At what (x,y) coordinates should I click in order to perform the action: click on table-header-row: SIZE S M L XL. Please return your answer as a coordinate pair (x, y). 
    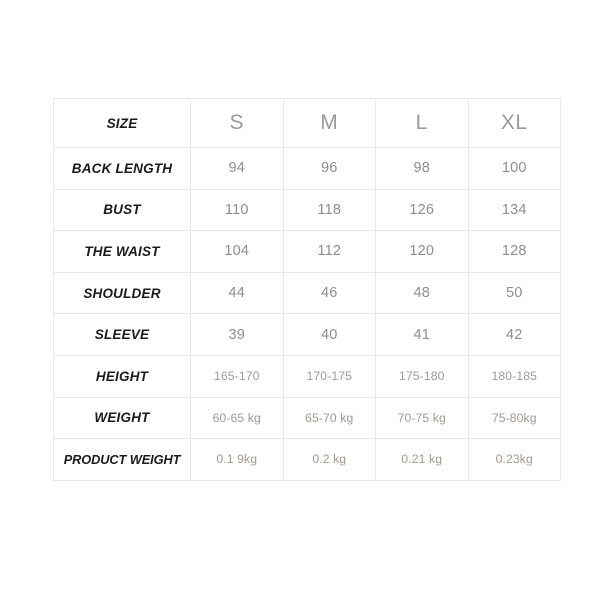
    Looking at the image, I should click on (307, 123).